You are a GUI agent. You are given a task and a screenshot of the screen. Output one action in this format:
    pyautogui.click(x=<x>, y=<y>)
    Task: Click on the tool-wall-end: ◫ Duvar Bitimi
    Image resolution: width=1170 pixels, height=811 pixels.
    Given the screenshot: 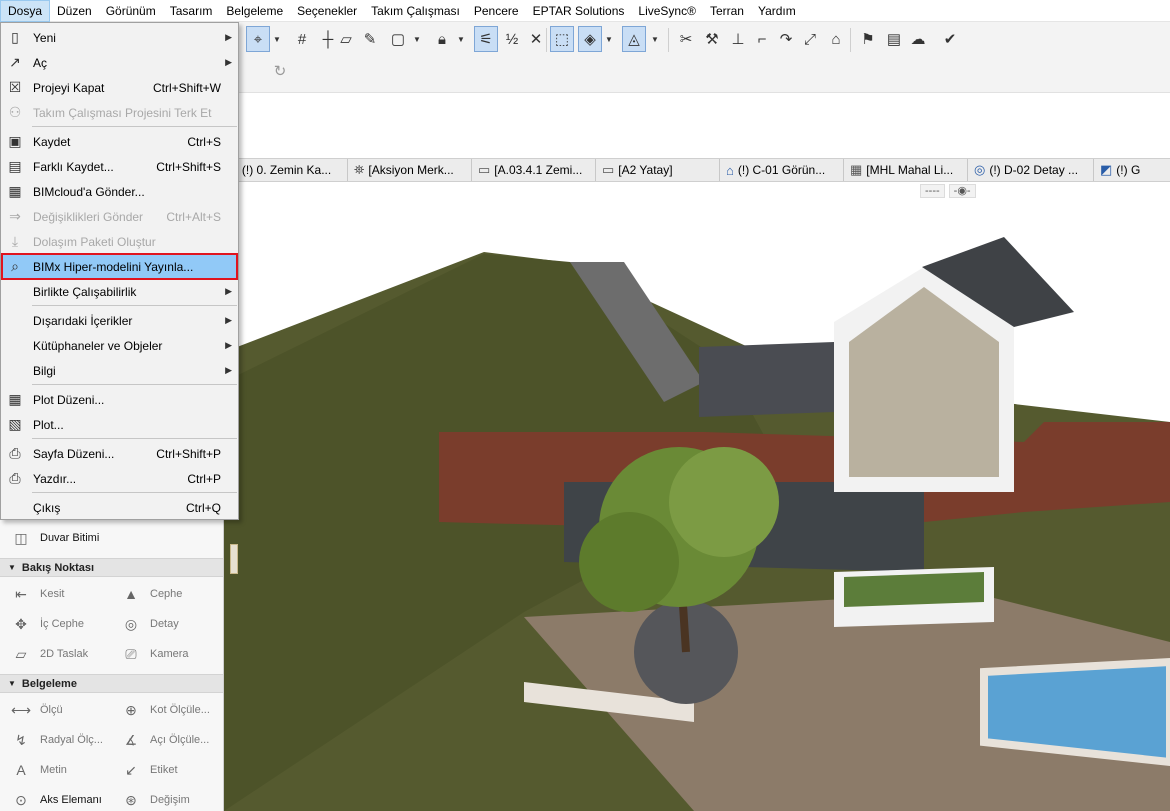 What is the action you would take?
    pyautogui.click(x=54, y=538)
    